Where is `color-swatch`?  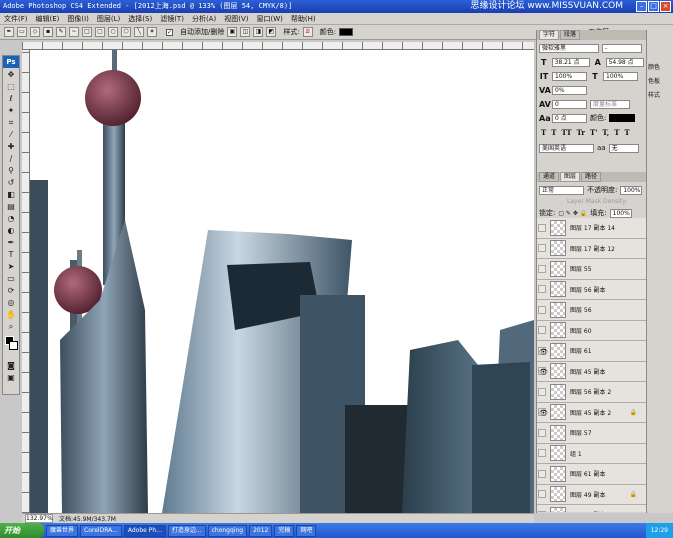
color-swatch is located at coordinates (346, 32).